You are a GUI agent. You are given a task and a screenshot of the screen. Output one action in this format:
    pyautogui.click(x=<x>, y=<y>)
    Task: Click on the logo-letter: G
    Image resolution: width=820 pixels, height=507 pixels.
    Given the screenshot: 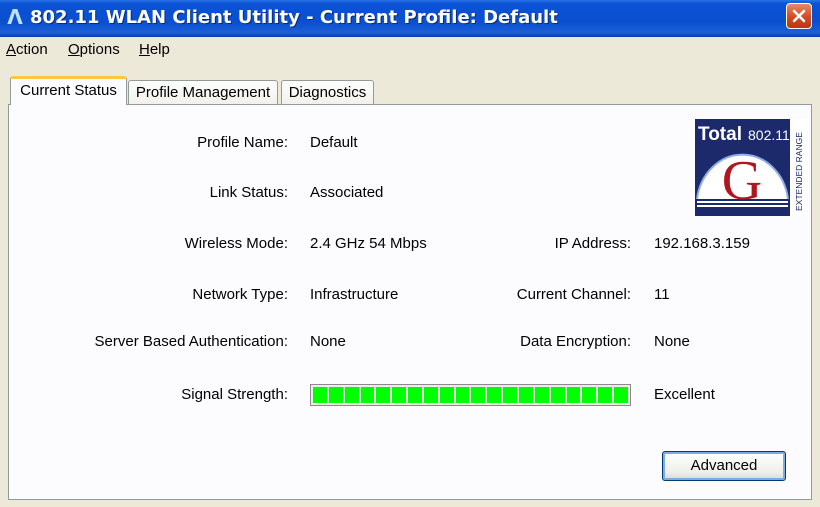 What is the action you would take?
    pyautogui.click(x=742, y=181)
    